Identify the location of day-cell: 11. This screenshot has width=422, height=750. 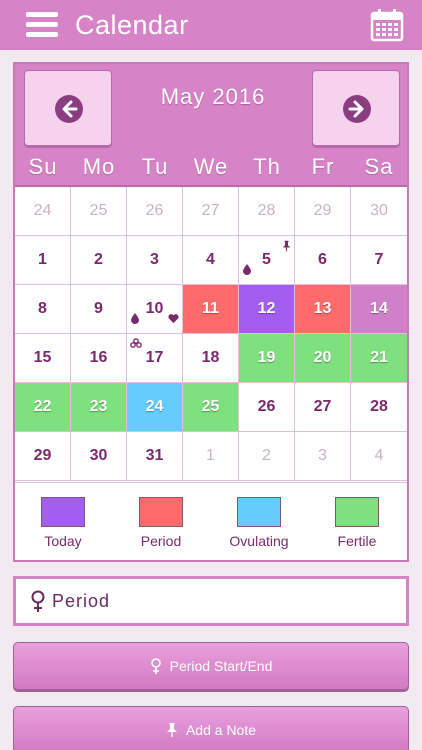
(211, 309).